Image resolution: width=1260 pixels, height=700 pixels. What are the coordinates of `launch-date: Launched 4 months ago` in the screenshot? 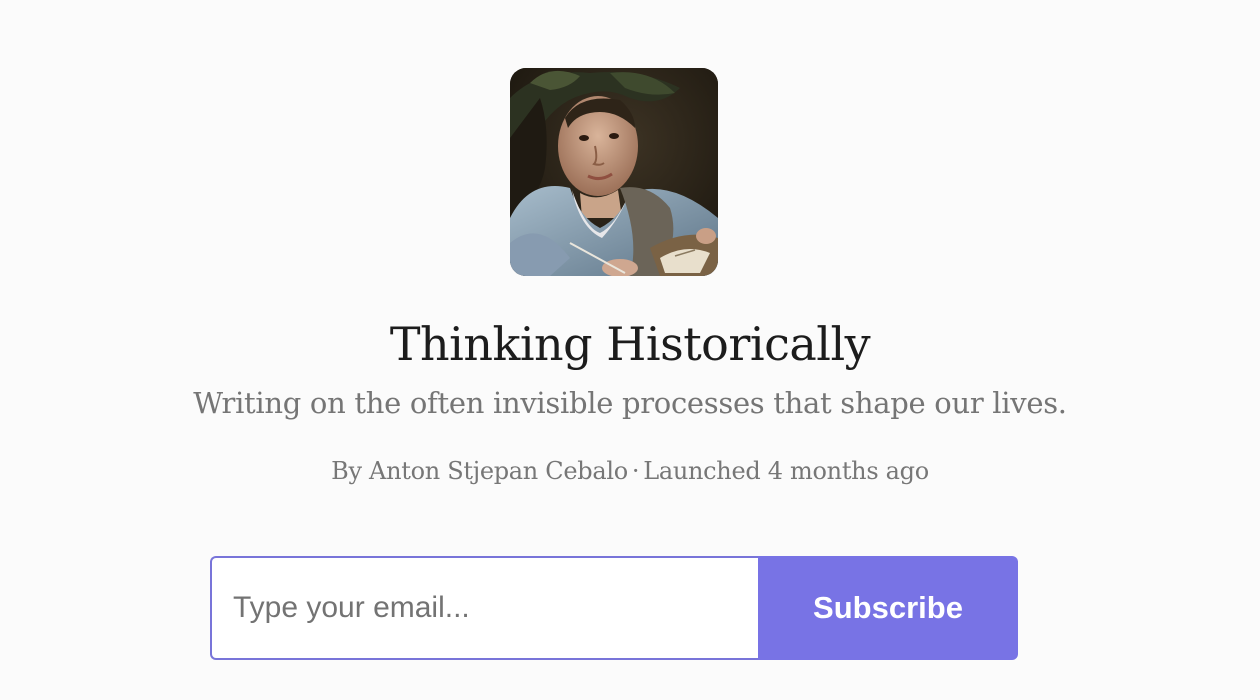 It's located at (786, 471).